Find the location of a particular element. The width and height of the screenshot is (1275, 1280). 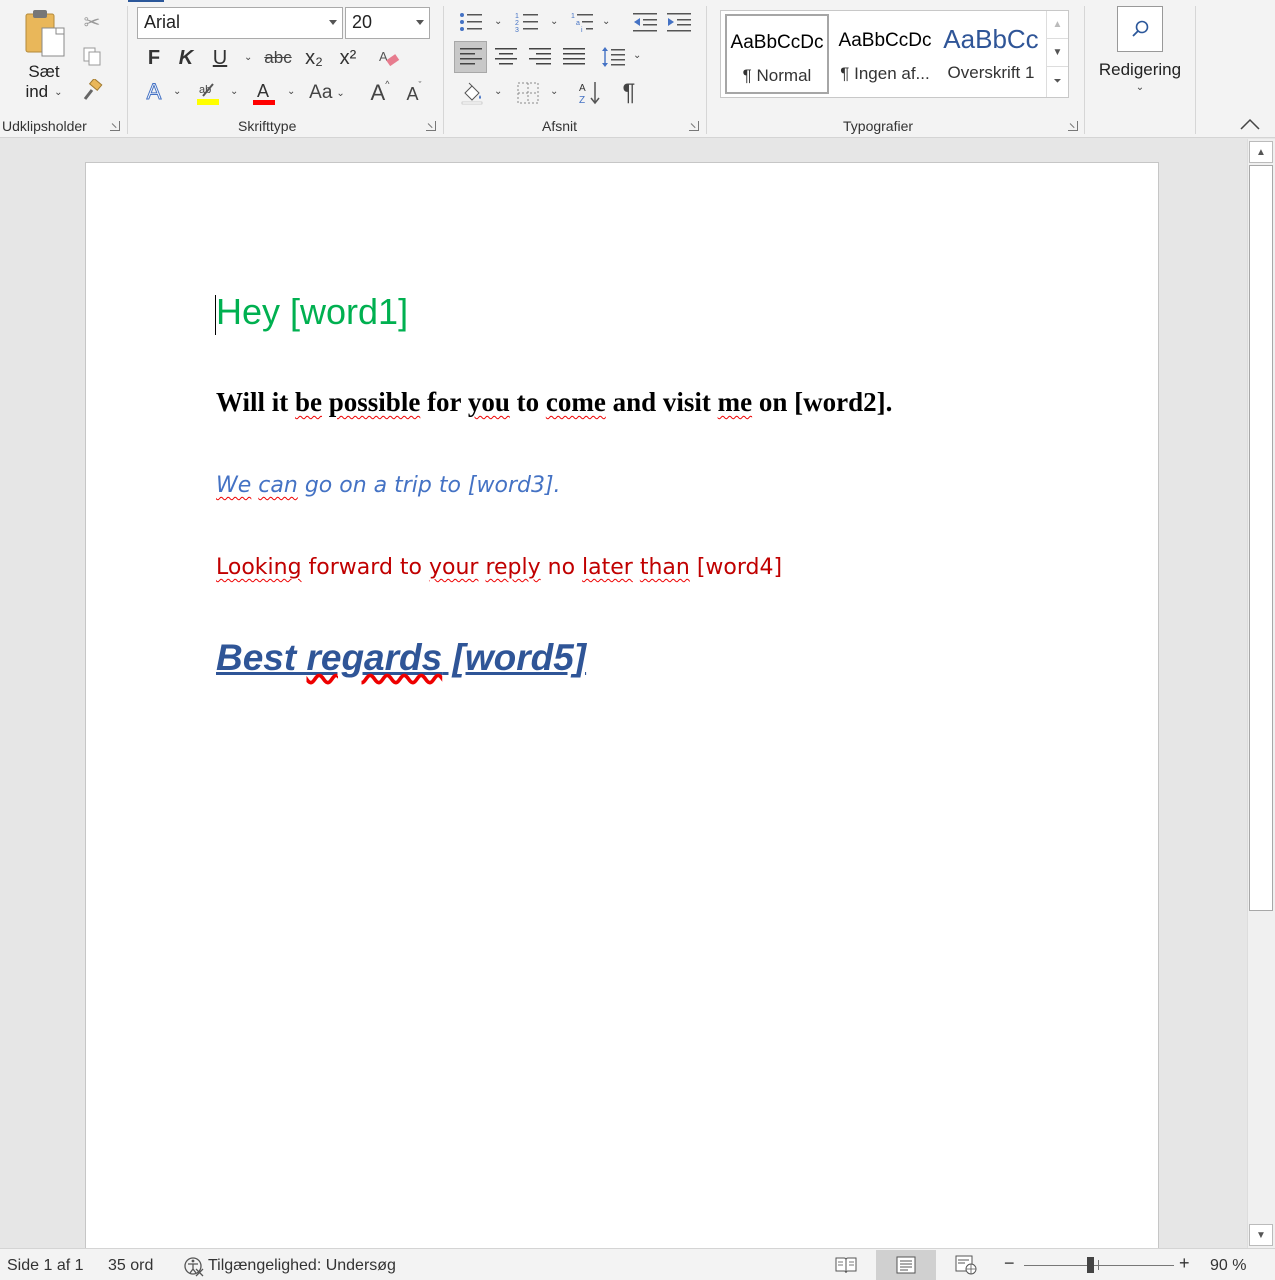

misspelled-word: can is located at coordinates (278, 485).